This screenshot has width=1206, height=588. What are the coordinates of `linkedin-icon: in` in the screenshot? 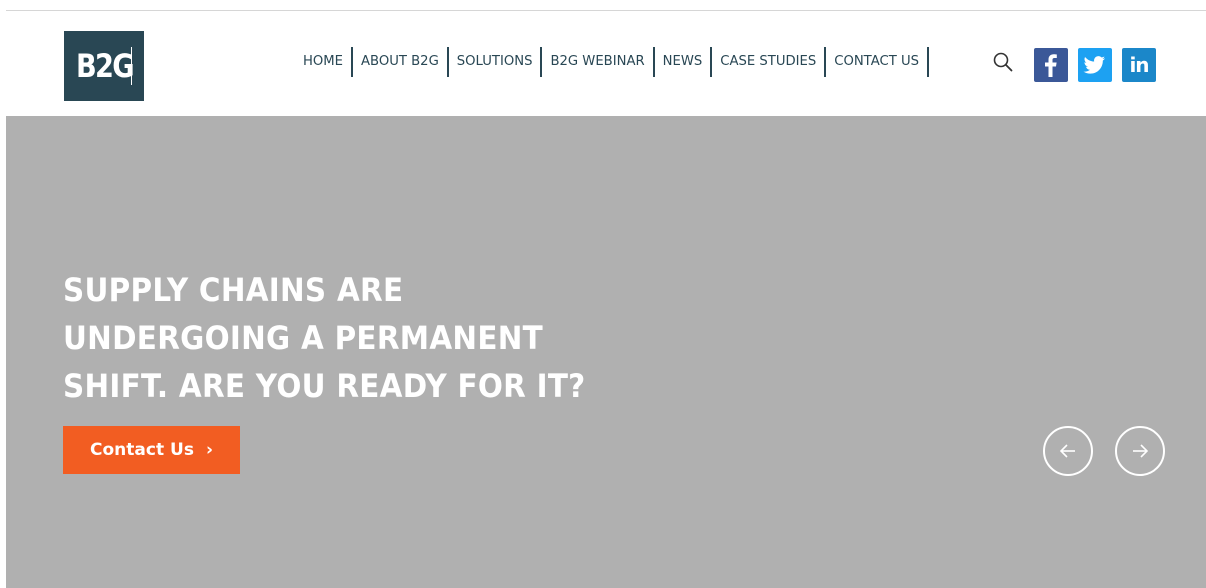 It's located at (1139, 65).